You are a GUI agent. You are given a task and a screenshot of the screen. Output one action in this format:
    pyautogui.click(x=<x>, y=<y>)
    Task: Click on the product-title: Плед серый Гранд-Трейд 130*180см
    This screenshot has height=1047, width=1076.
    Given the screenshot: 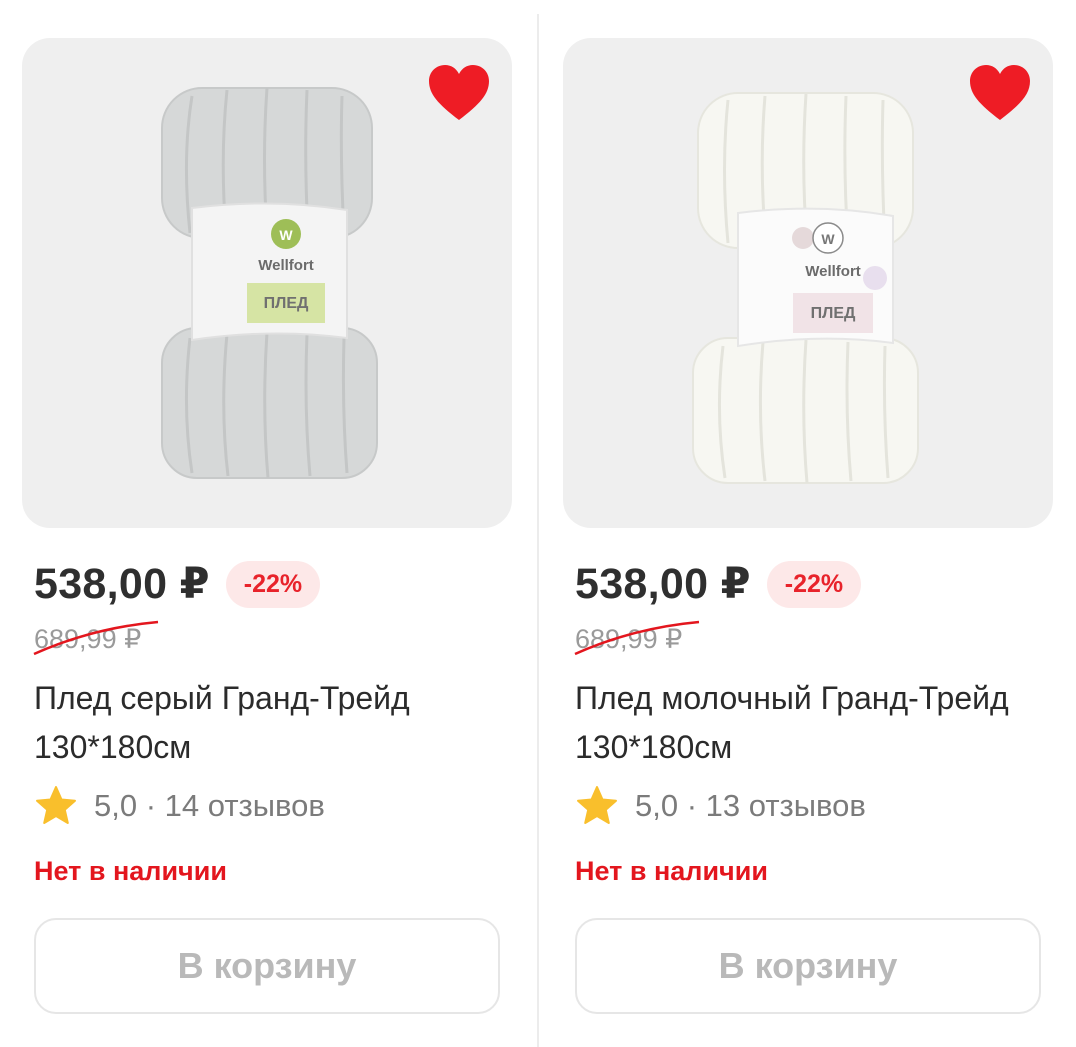 What is the action you would take?
    pyautogui.click(x=269, y=723)
    